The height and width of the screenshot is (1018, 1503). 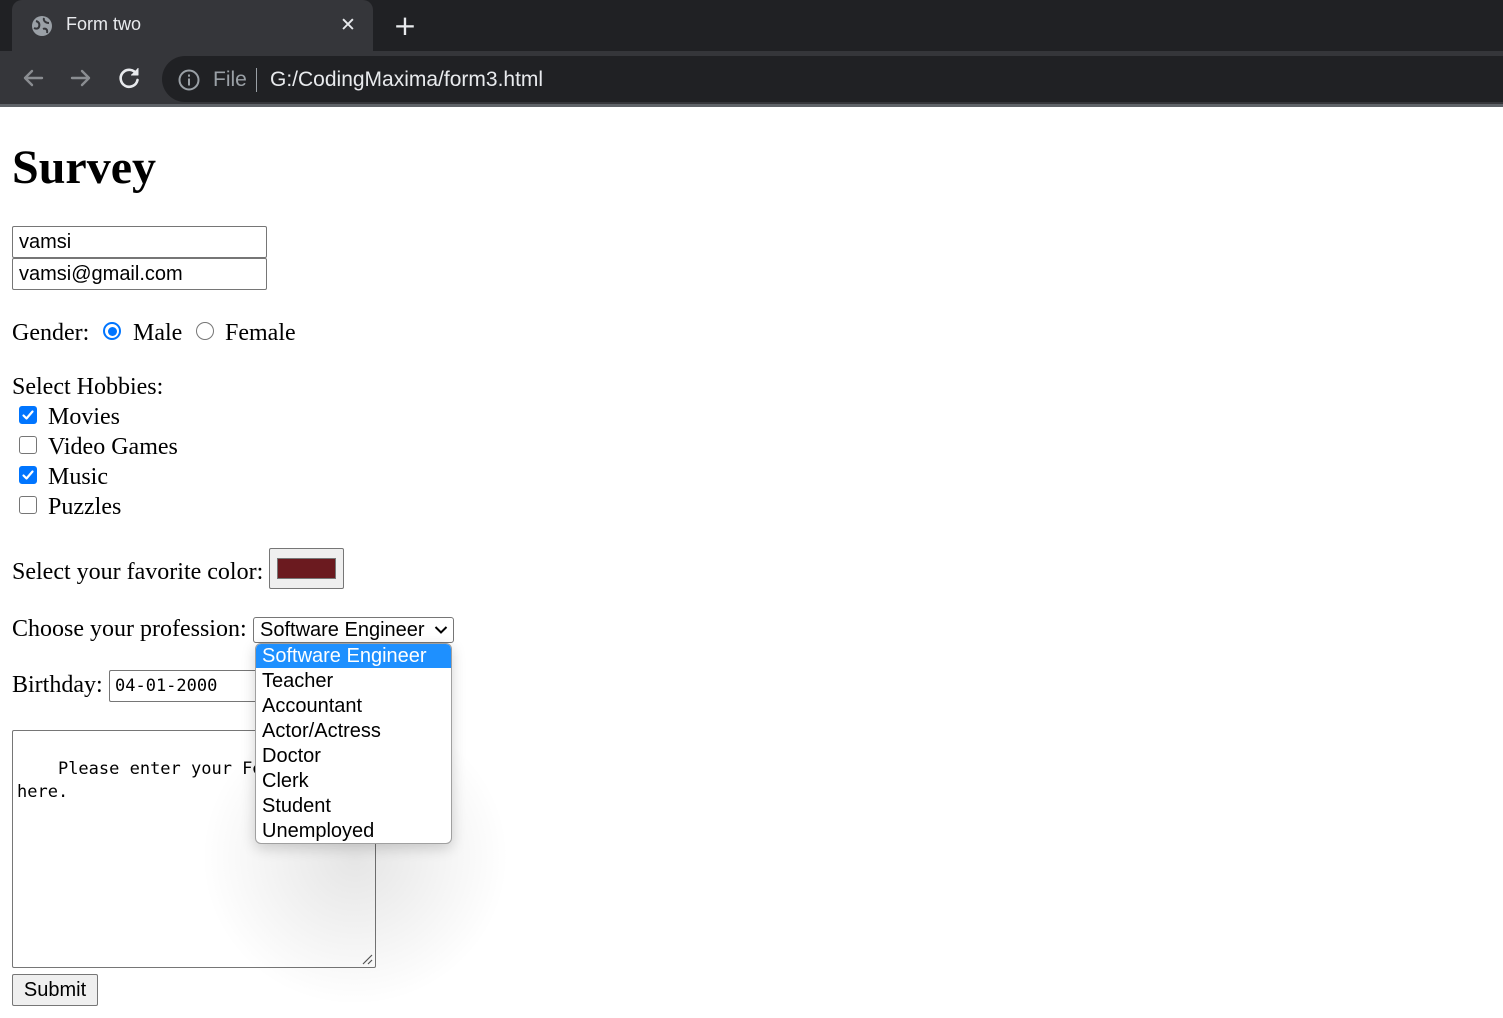 I want to click on color-swatch, so click(x=306, y=568).